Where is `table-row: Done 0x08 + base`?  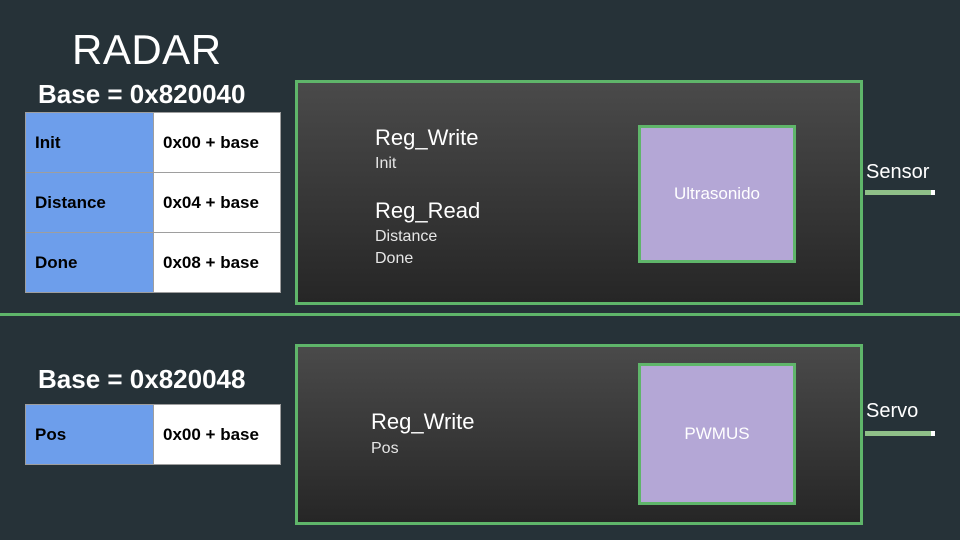
table-row: Done 0x08 + base is located at coordinates (153, 262).